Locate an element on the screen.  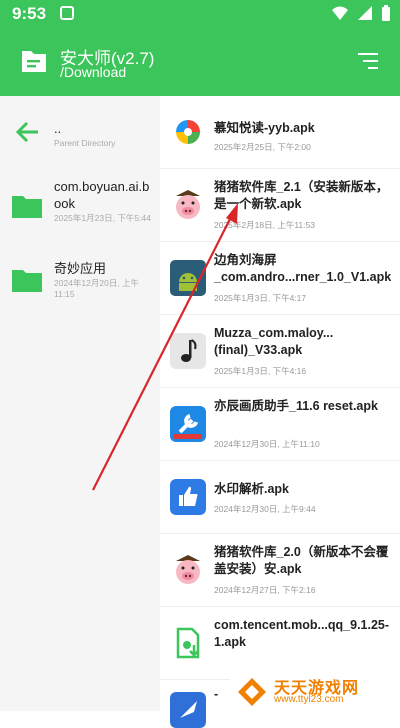
watermark: 天天游戏网 www.ttyl23.com is located at coordinates (315, 691).